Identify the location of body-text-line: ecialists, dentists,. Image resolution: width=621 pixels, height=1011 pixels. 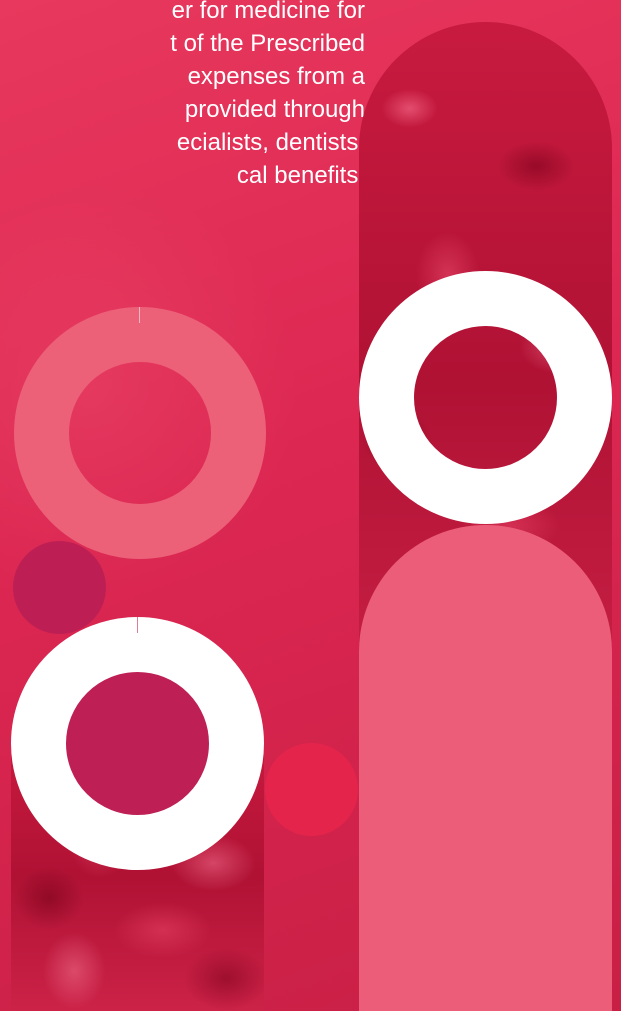
(270, 142).